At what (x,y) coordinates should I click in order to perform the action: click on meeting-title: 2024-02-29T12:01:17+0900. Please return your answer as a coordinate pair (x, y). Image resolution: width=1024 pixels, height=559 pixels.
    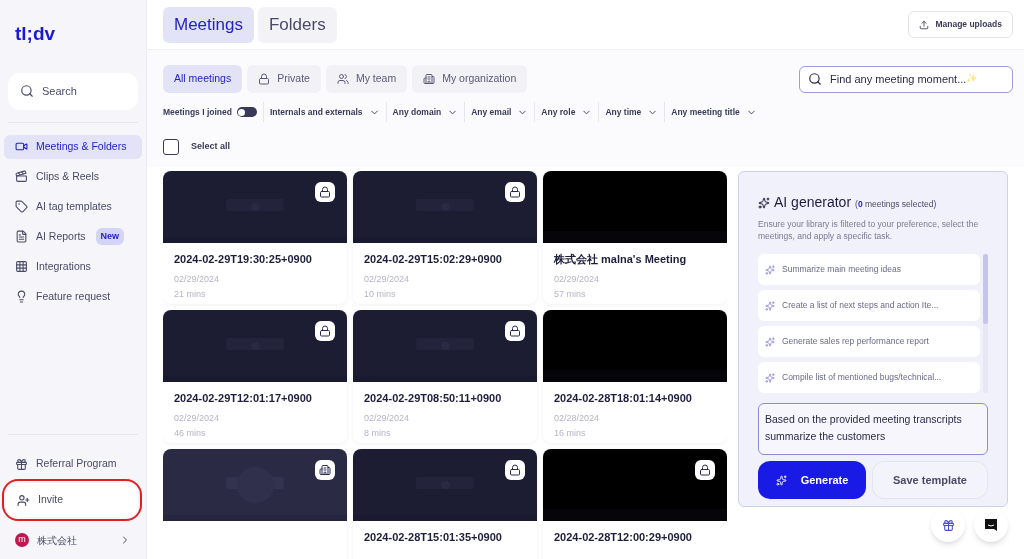
    Looking at the image, I should click on (243, 398).